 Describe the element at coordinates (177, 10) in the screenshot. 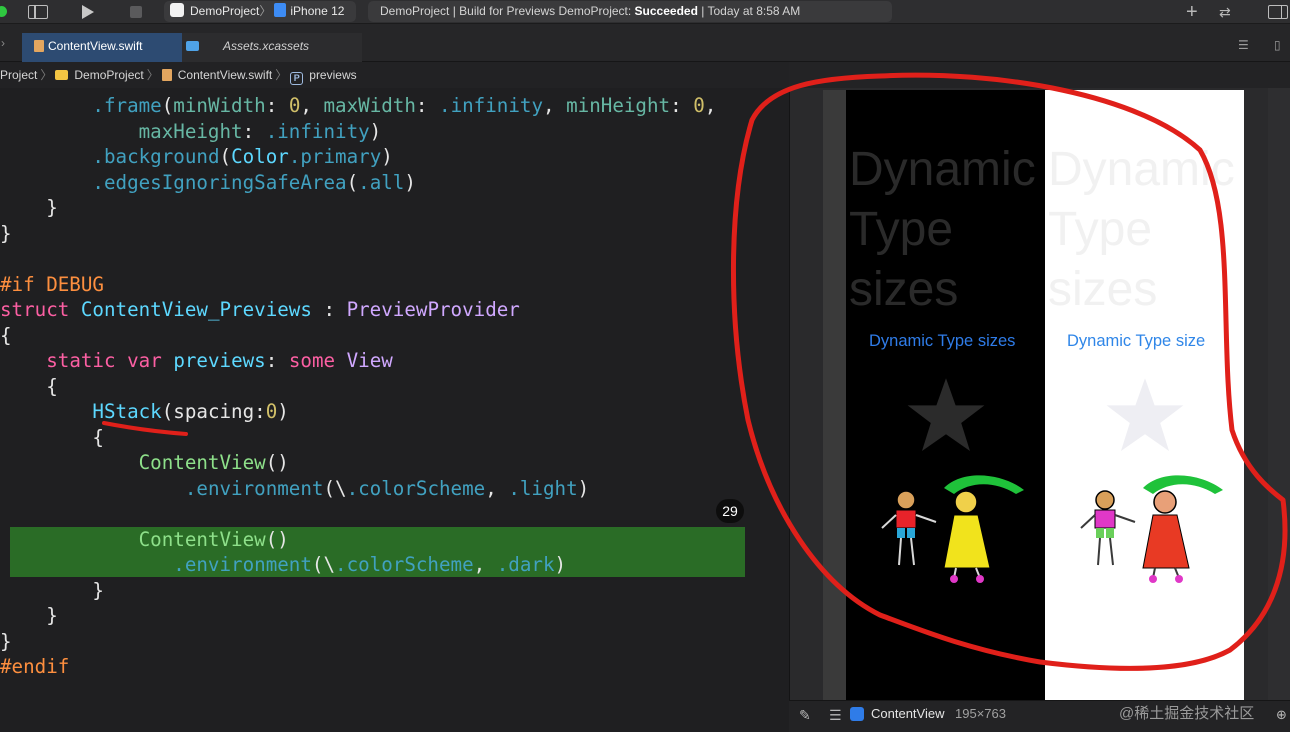

I see `app-icon` at that location.